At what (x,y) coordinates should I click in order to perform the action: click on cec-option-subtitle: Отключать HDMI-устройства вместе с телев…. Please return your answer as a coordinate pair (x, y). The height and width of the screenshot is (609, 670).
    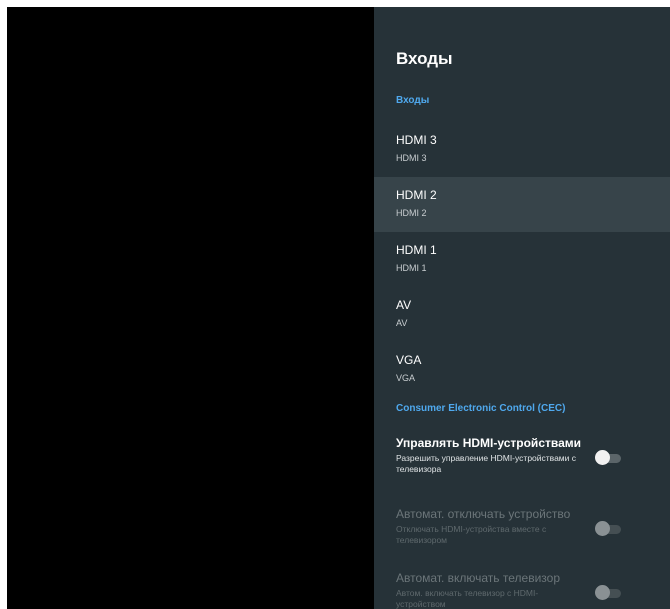
    Looking at the image, I should click on (471, 534).